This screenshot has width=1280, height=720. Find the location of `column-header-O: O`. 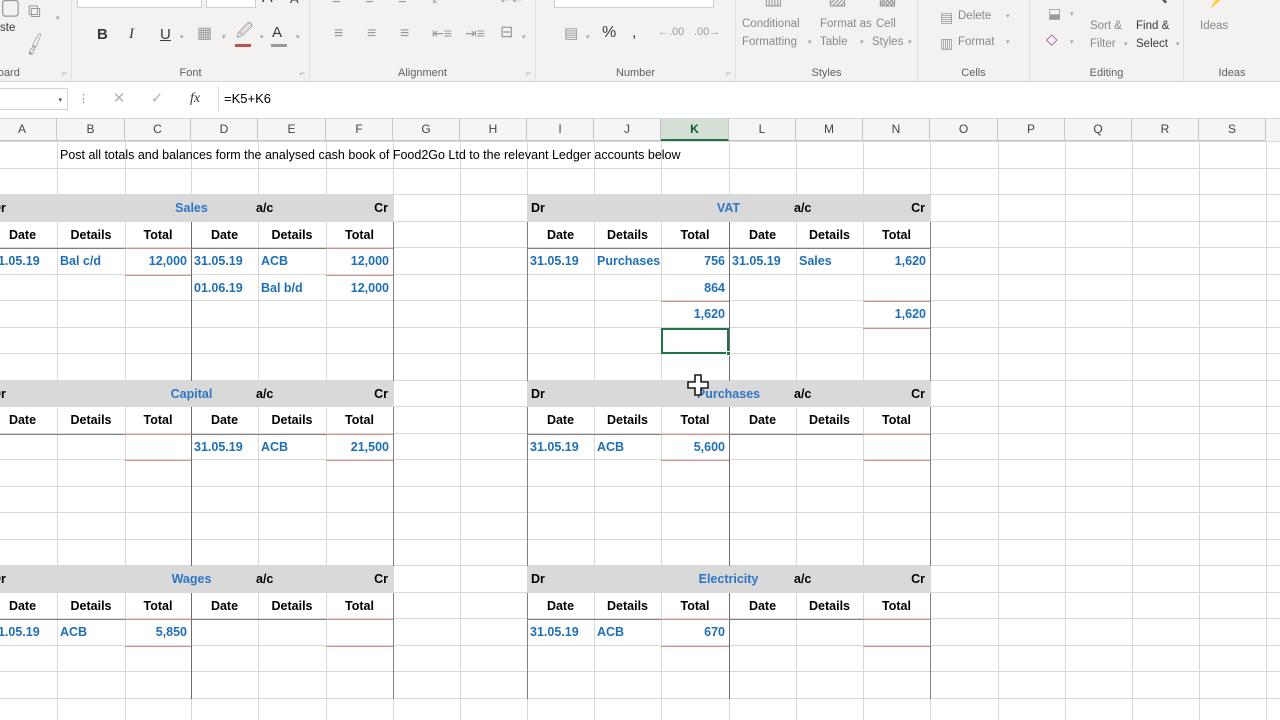

column-header-O: O is located at coordinates (964, 130).